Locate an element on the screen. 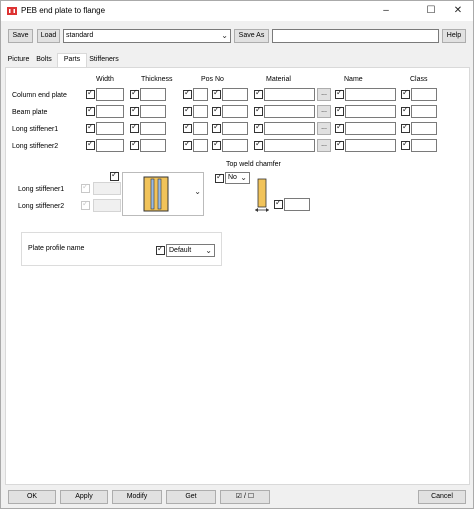  tab-parts: Parts is located at coordinates (72, 60).